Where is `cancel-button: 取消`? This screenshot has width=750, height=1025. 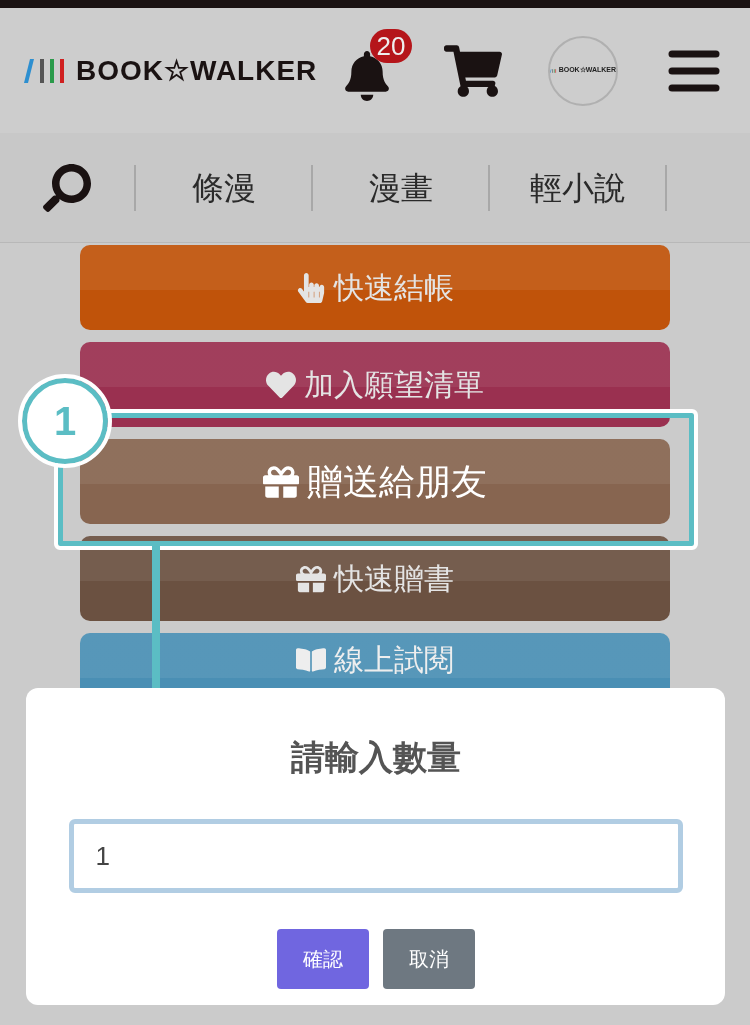
cancel-button: 取消 is located at coordinates (428, 959).